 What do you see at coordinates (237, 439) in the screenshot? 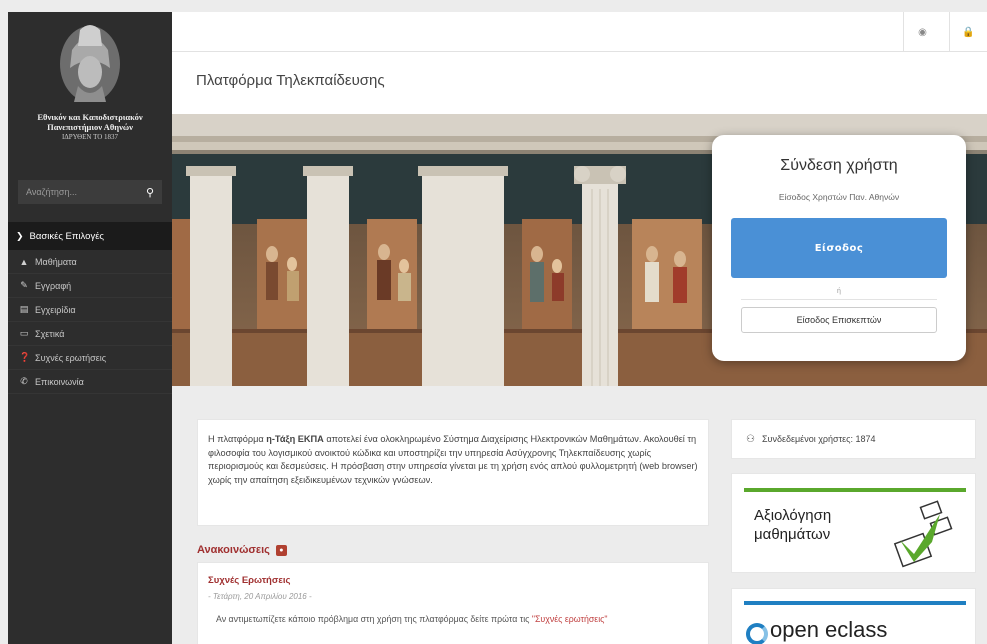
I see `intro-prefix: Η πλατφόρμα` at bounding box center [237, 439].